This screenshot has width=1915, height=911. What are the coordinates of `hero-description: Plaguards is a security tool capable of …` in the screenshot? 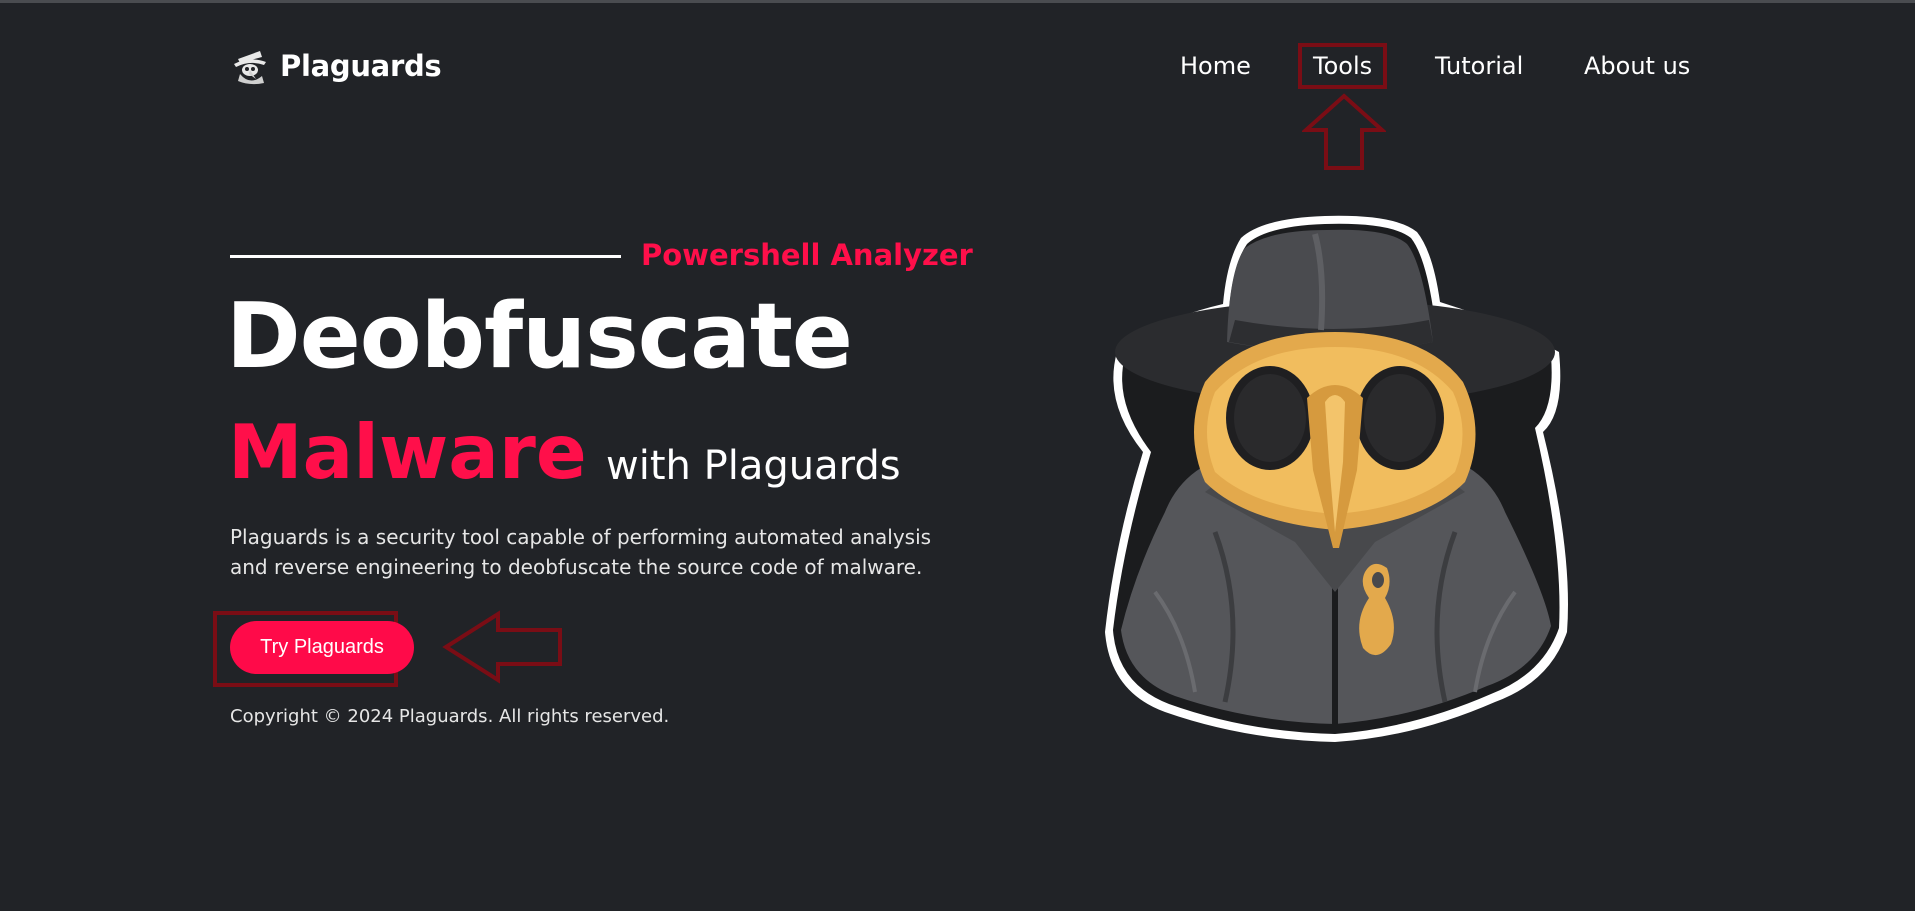 It's located at (581, 552).